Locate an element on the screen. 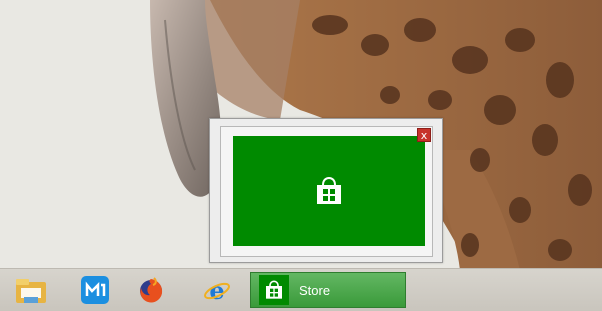  store-tile is located at coordinates (274, 290).